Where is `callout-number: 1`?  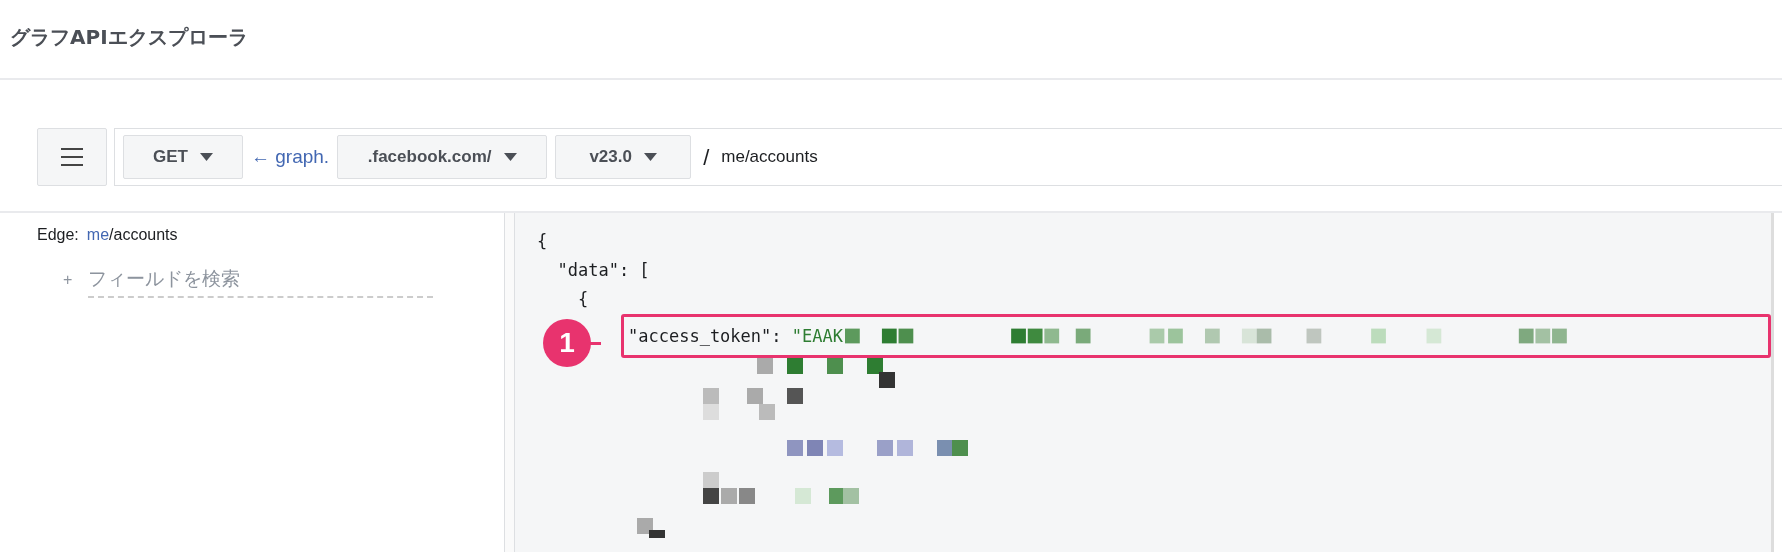
callout-number: 1 is located at coordinates (567, 343).